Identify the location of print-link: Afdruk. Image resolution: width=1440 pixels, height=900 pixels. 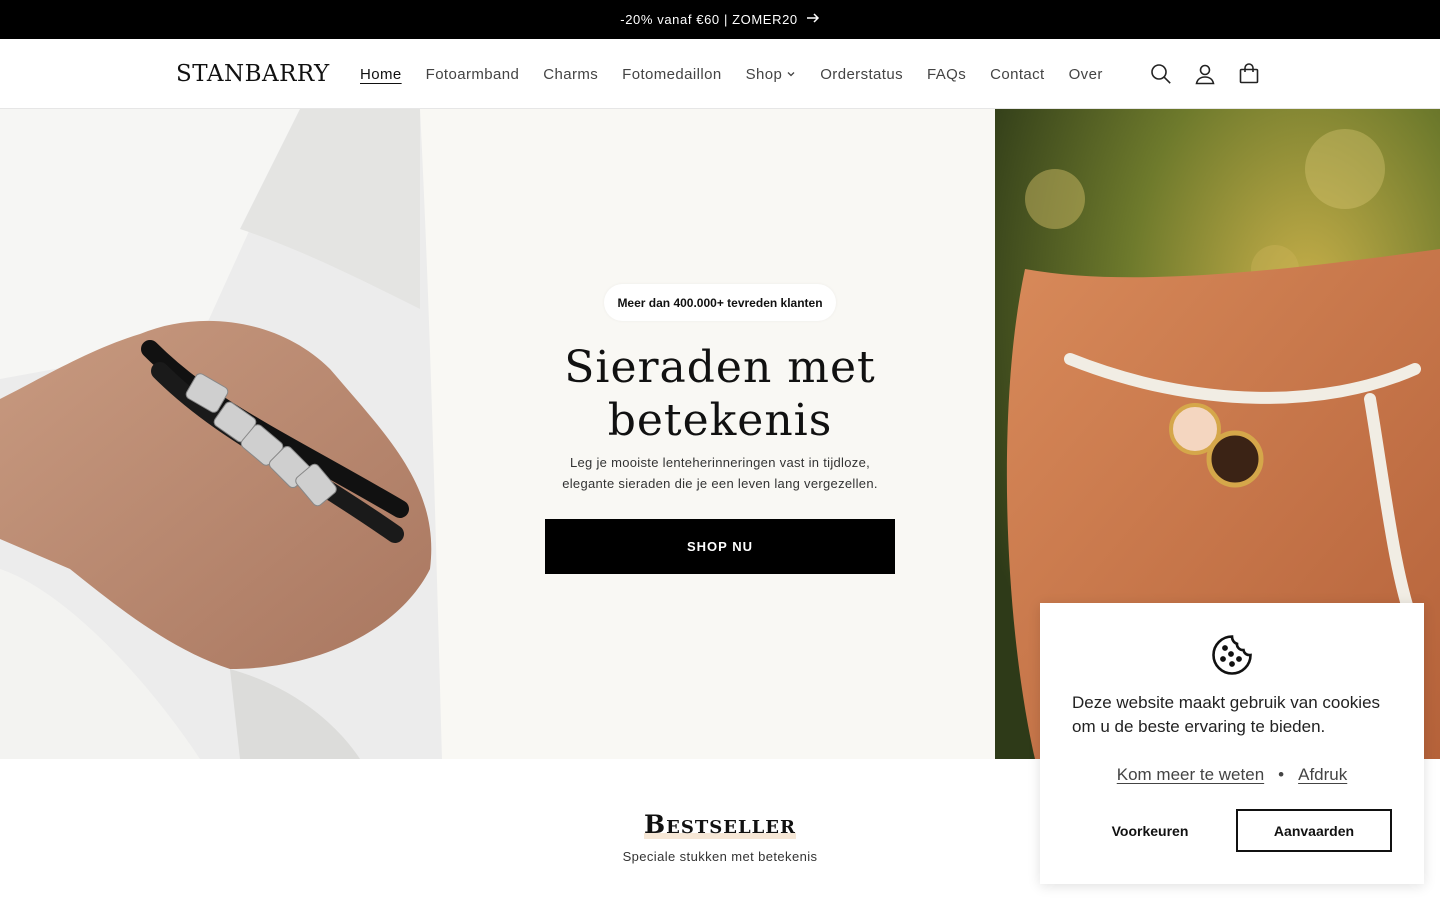
(1322, 775).